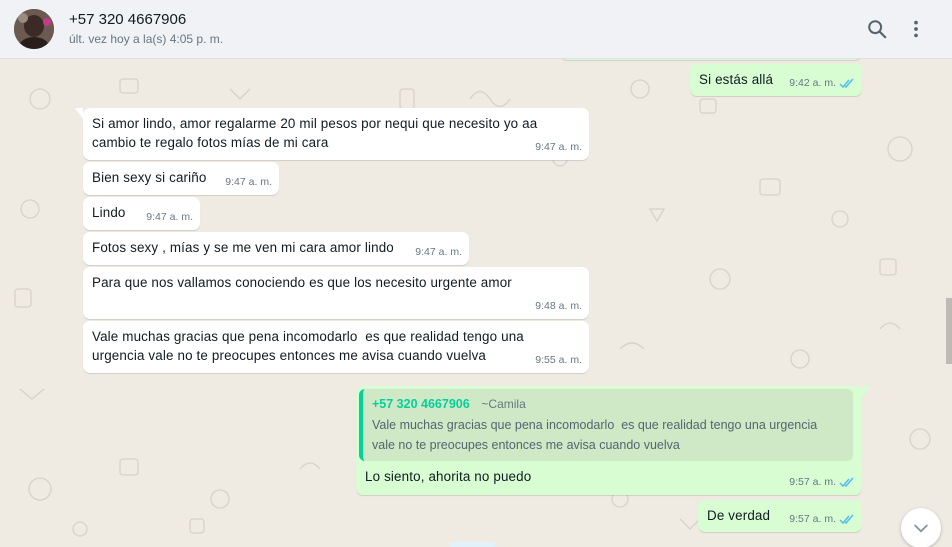 This screenshot has height=547, width=952. I want to click on partial-message-bubble, so click(711, 59).